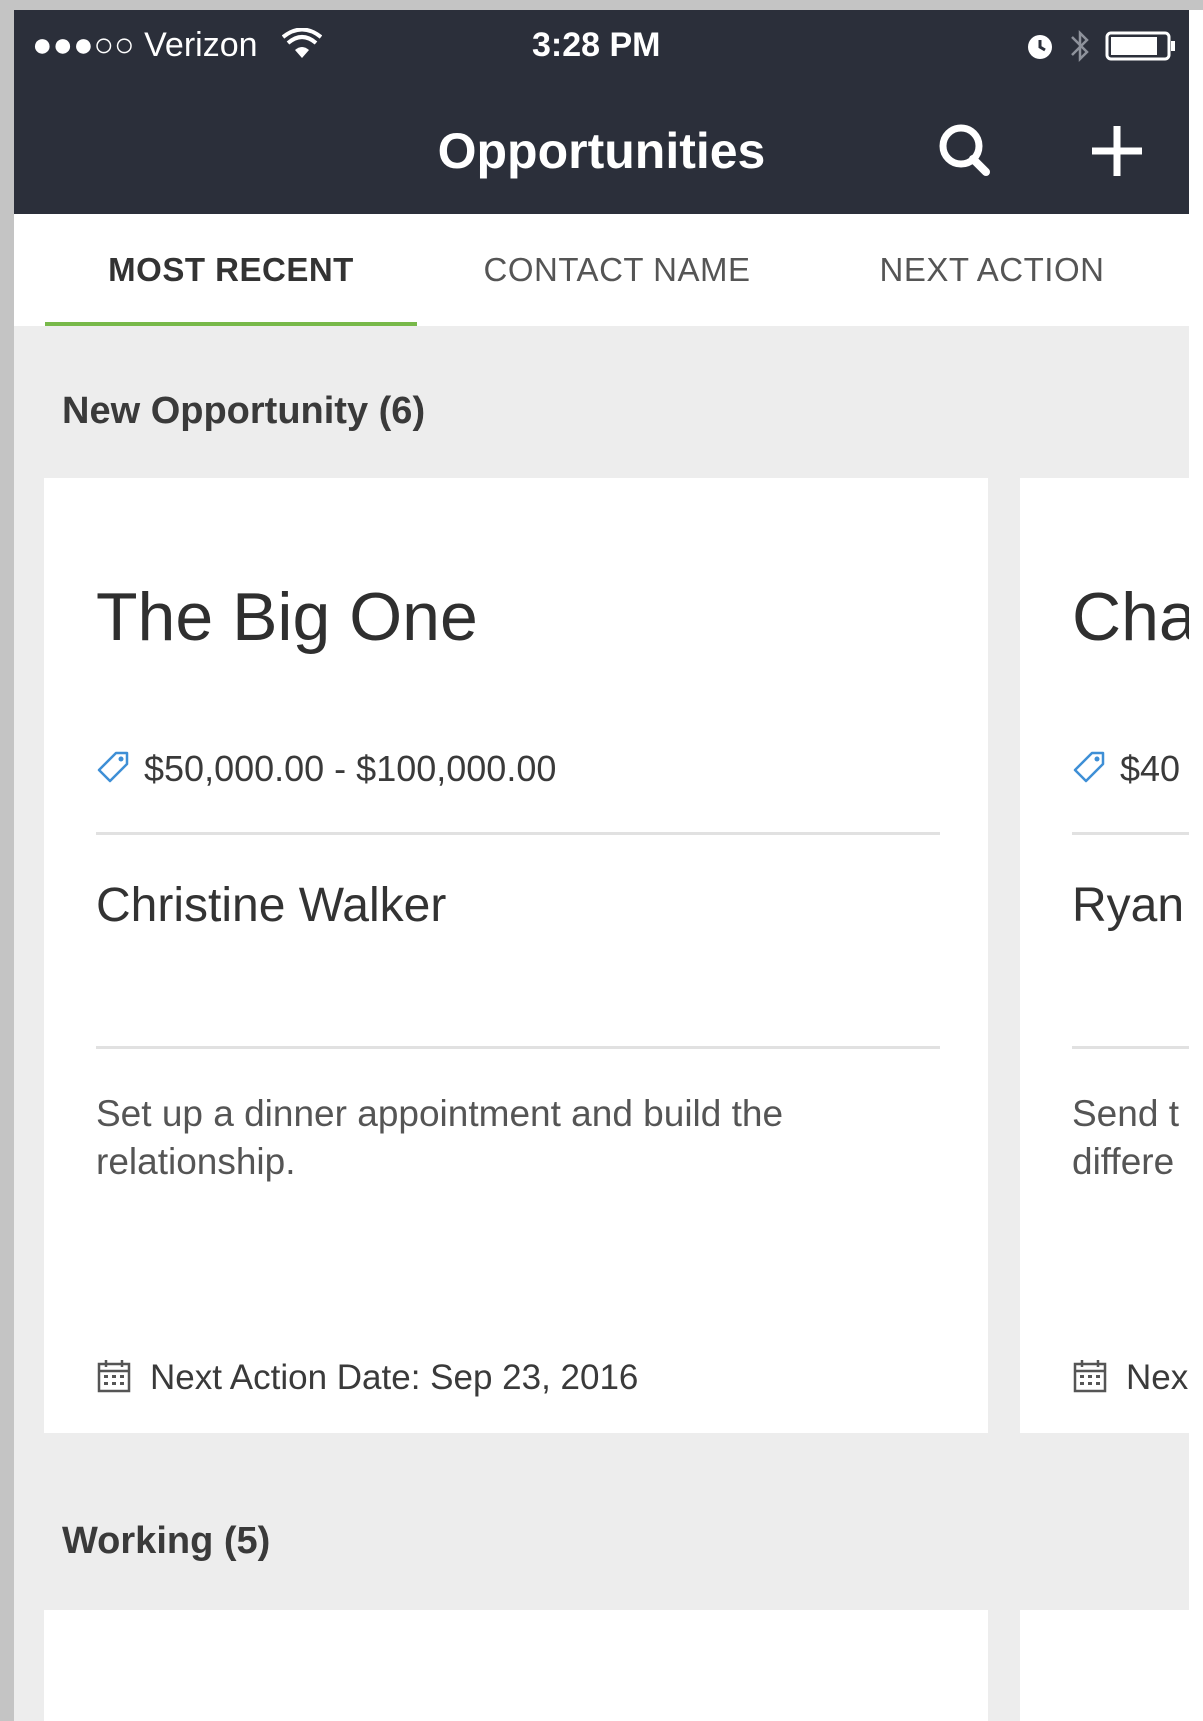 The height and width of the screenshot is (1721, 1203). I want to click on section-title-new-opportunity: New Opportunity (6), so click(244, 411).